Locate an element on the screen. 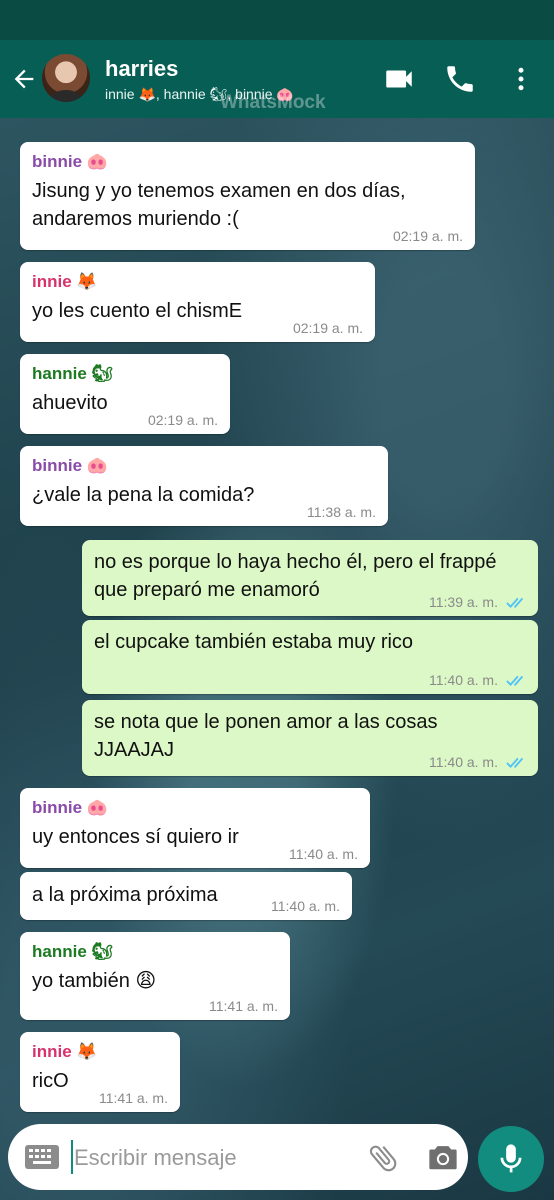 Image resolution: width=554 pixels, height=1200 pixels. message-bubble: a la próxima próxima 11:40 a. m. is located at coordinates (186, 896).